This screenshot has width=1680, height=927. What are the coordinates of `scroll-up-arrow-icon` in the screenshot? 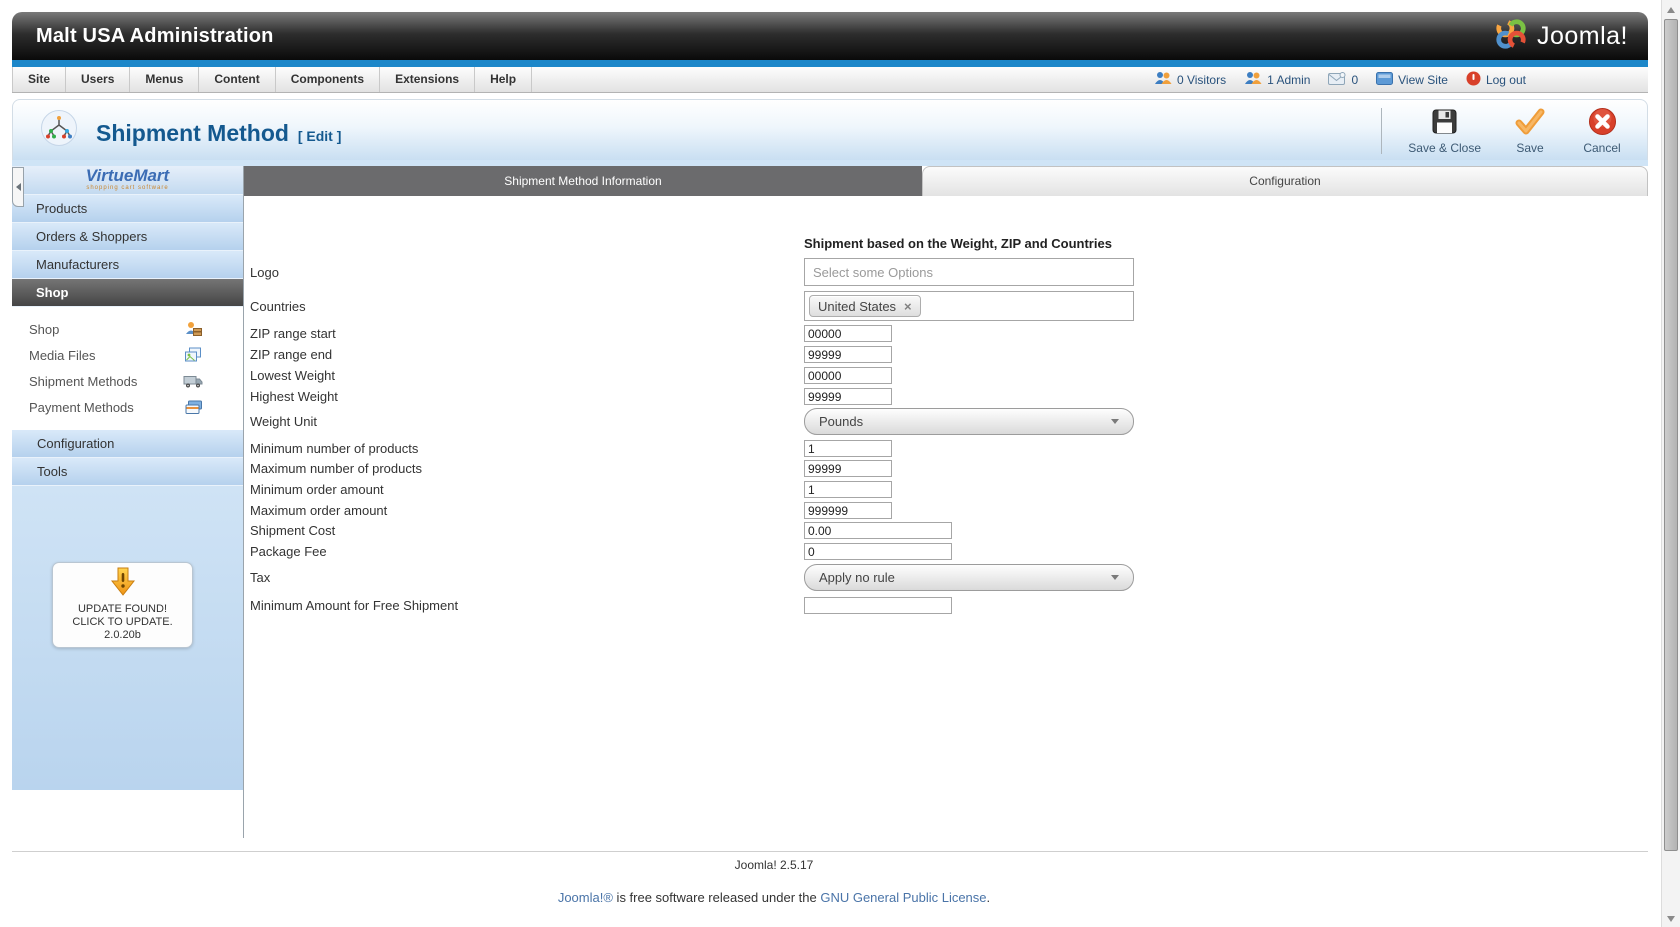 It's located at (1671, 10).